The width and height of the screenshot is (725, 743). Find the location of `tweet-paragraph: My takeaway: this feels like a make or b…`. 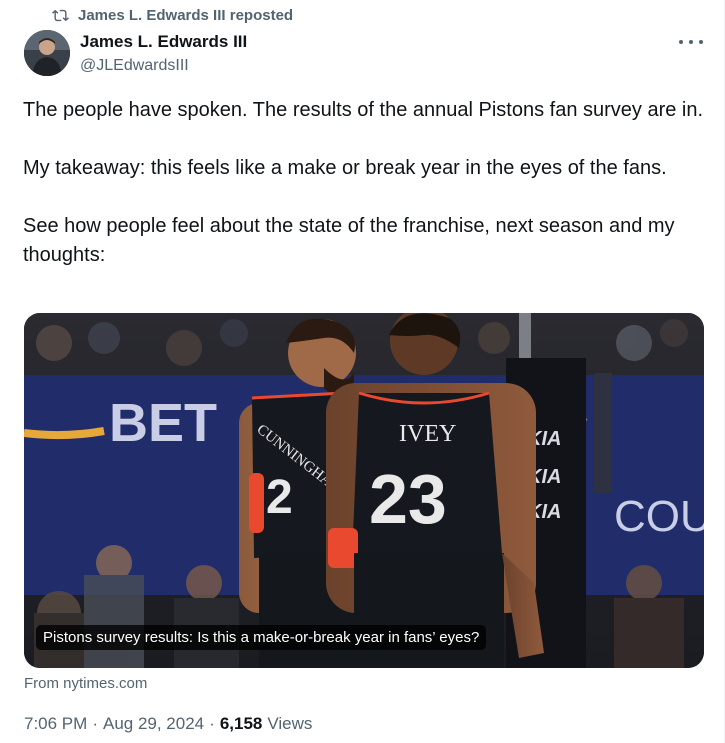

tweet-paragraph: My takeaway: this feels like a make or b… is located at coordinates (345, 168).